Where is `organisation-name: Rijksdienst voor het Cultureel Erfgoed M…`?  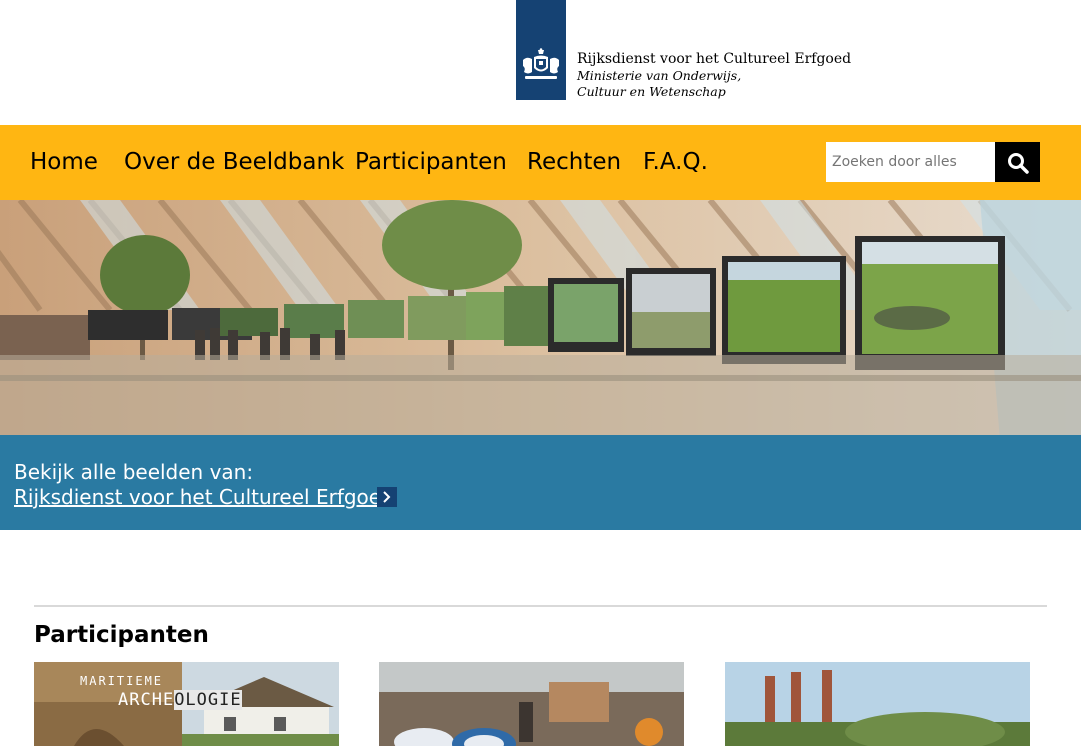
organisation-name: Rijksdienst voor het Cultureel Erfgoed M… is located at coordinates (714, 75).